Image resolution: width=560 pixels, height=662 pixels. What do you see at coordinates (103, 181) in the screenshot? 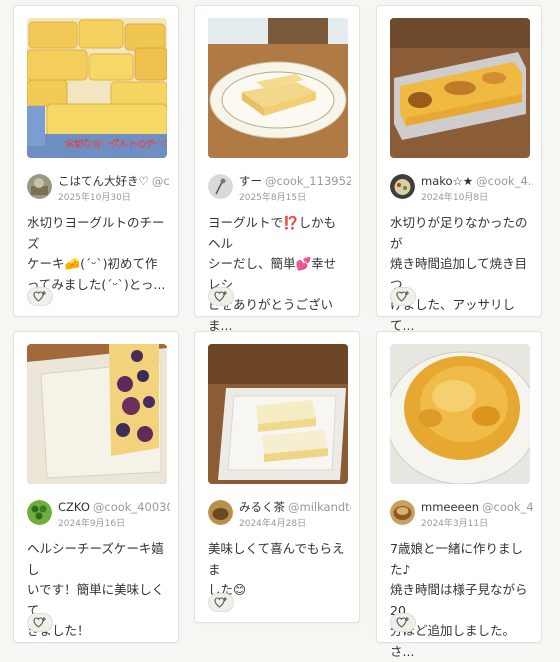
I see `user-name: こはてん大好き♡` at bounding box center [103, 181].